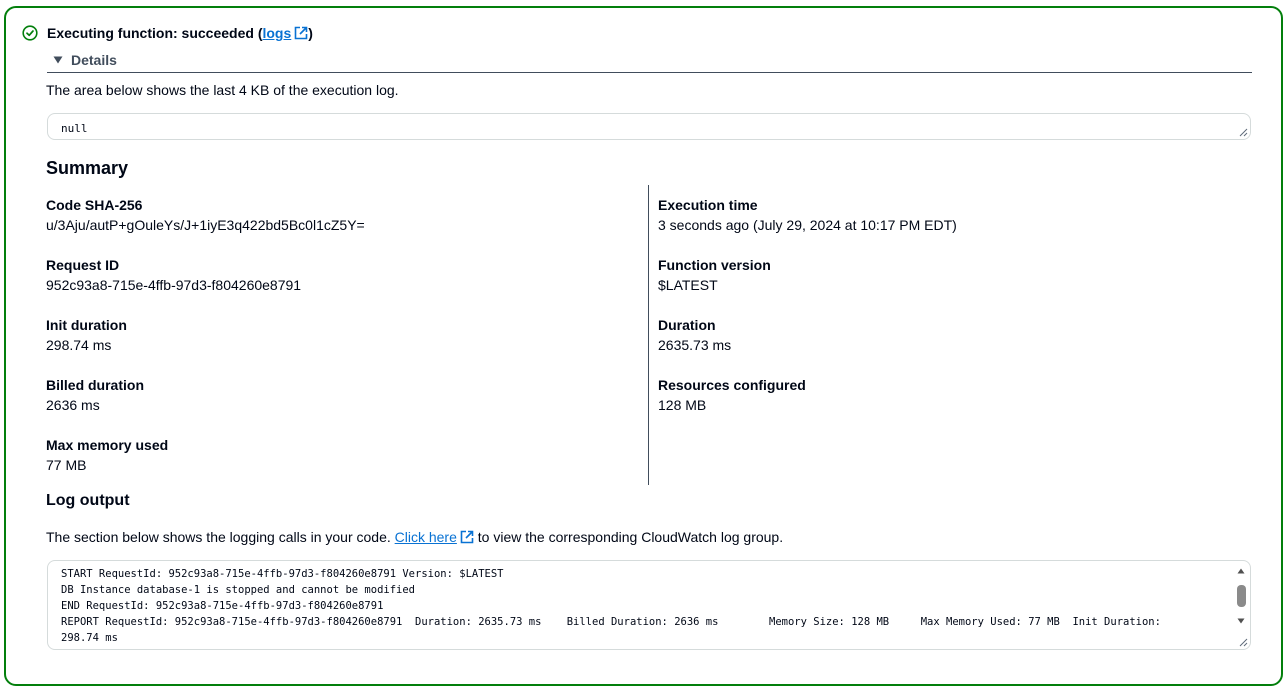  What do you see at coordinates (1241, 621) in the screenshot?
I see `scroll-down-arrow-icon` at bounding box center [1241, 621].